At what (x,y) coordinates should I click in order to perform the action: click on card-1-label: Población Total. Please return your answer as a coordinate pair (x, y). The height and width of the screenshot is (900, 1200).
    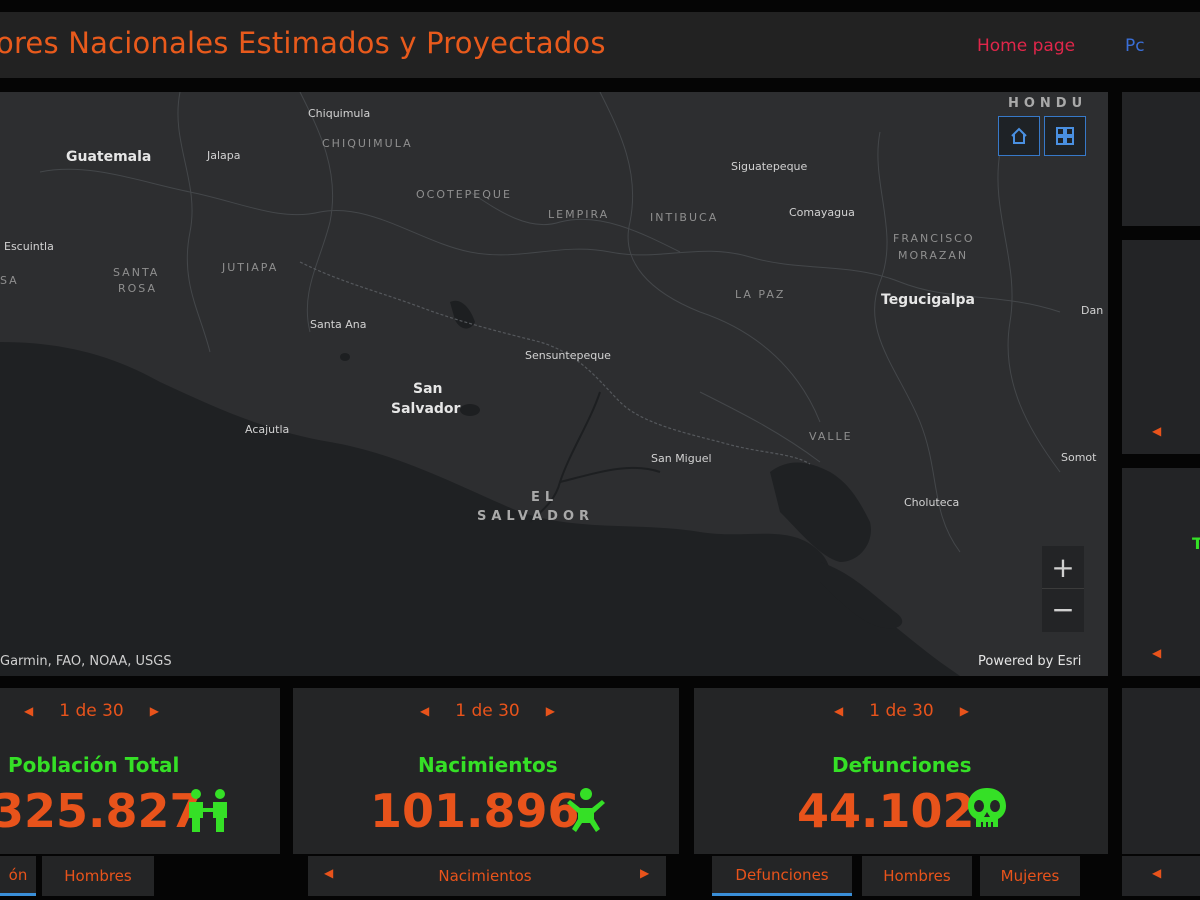
    Looking at the image, I should click on (94, 765).